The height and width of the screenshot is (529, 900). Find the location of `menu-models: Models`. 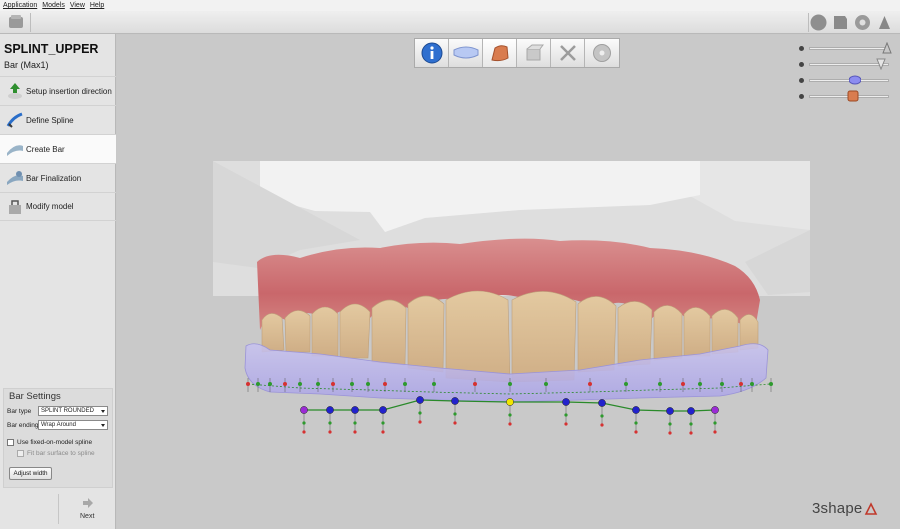

menu-models: Models is located at coordinates (53, 5).